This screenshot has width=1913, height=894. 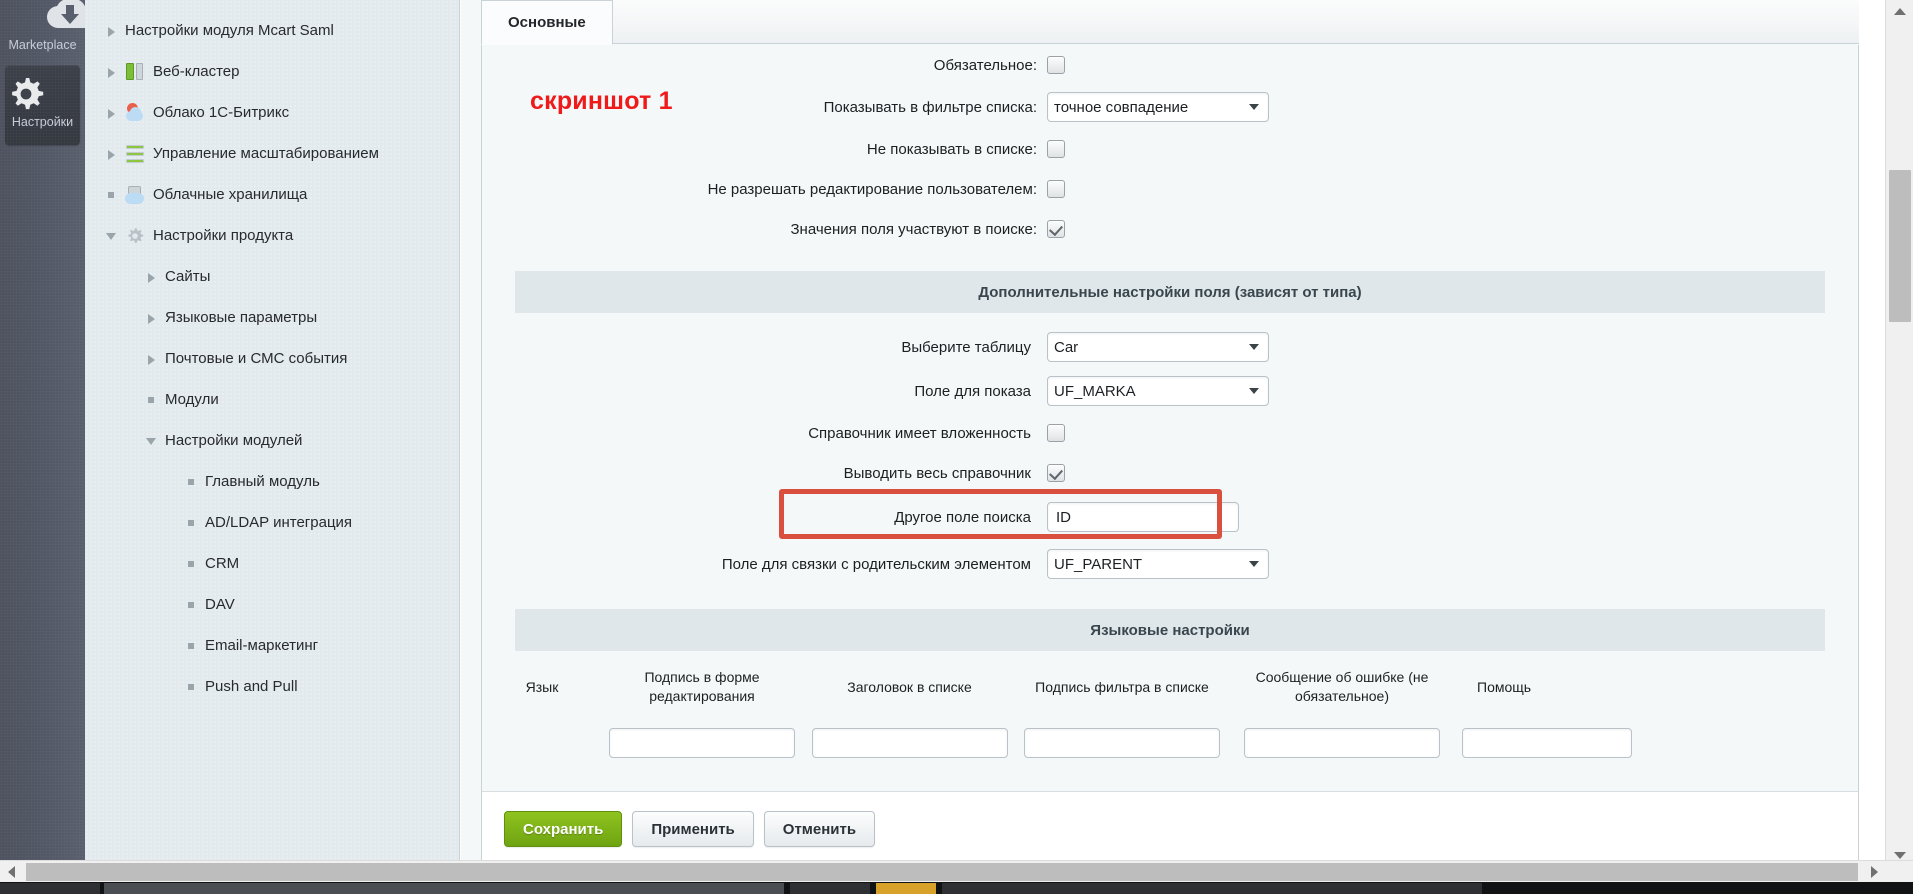 What do you see at coordinates (1158, 391) in the screenshot?
I see `display-field-select: UF_MARKA` at bounding box center [1158, 391].